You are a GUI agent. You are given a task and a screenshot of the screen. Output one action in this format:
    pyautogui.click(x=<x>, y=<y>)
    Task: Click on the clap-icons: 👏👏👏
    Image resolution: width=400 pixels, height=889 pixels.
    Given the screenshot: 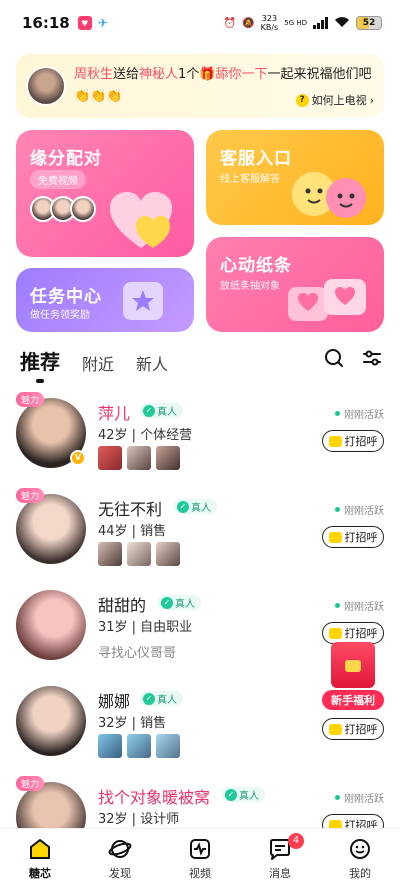 What is the action you would take?
    pyautogui.click(x=98, y=96)
    